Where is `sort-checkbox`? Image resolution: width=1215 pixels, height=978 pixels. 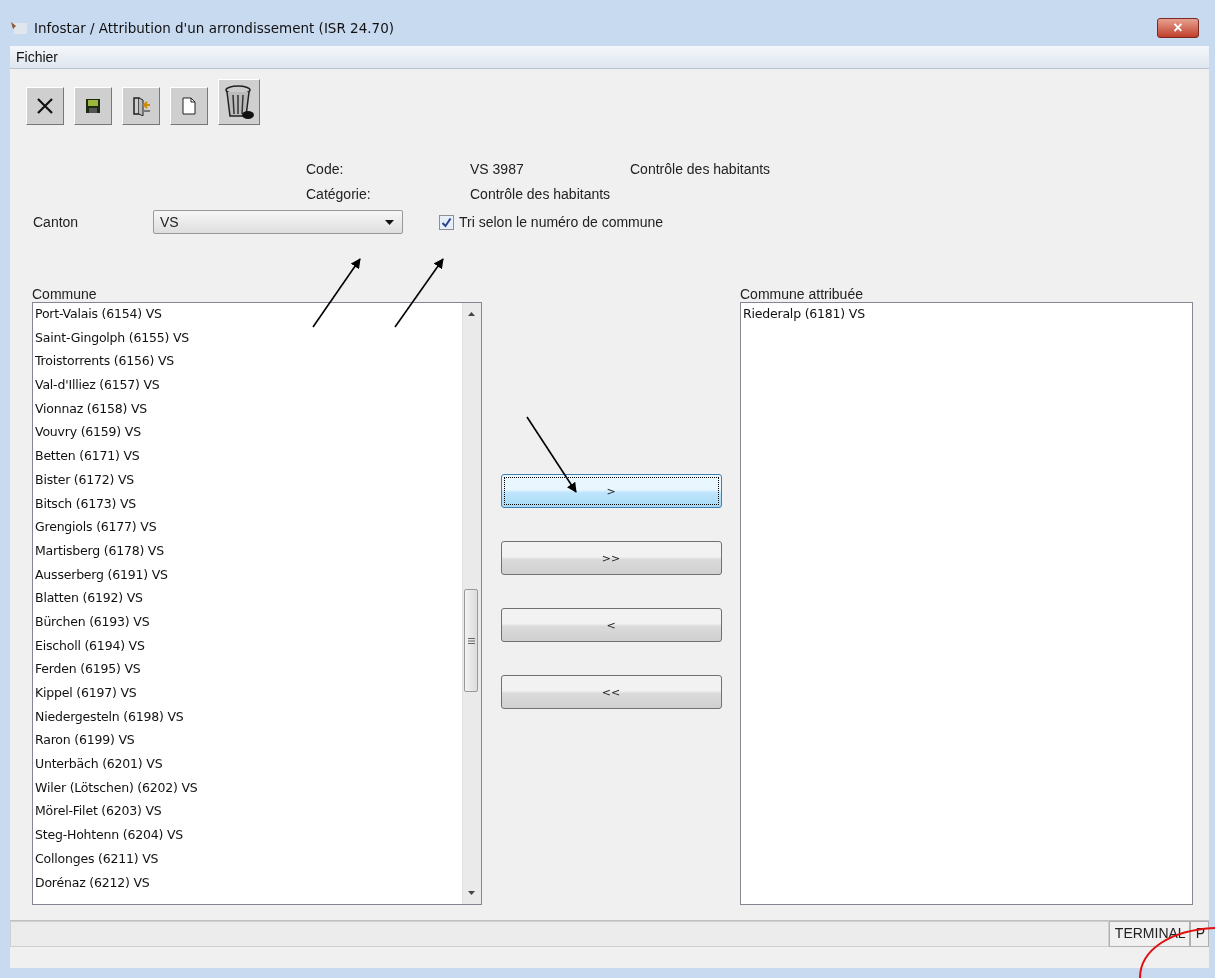 sort-checkbox is located at coordinates (446, 222).